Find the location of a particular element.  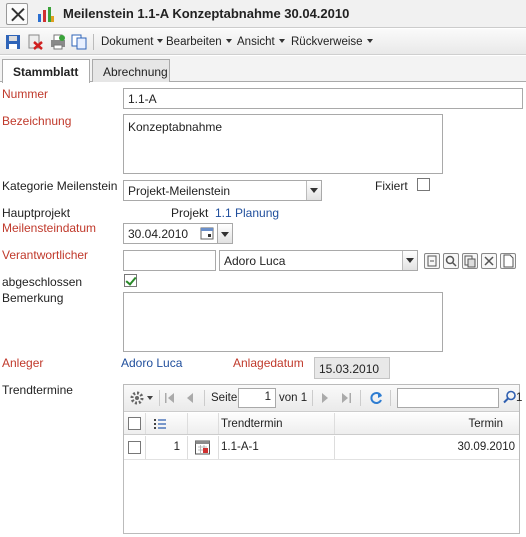

table-row: 1 1.1-A-1 30.09.2010 is located at coordinates (321, 448).